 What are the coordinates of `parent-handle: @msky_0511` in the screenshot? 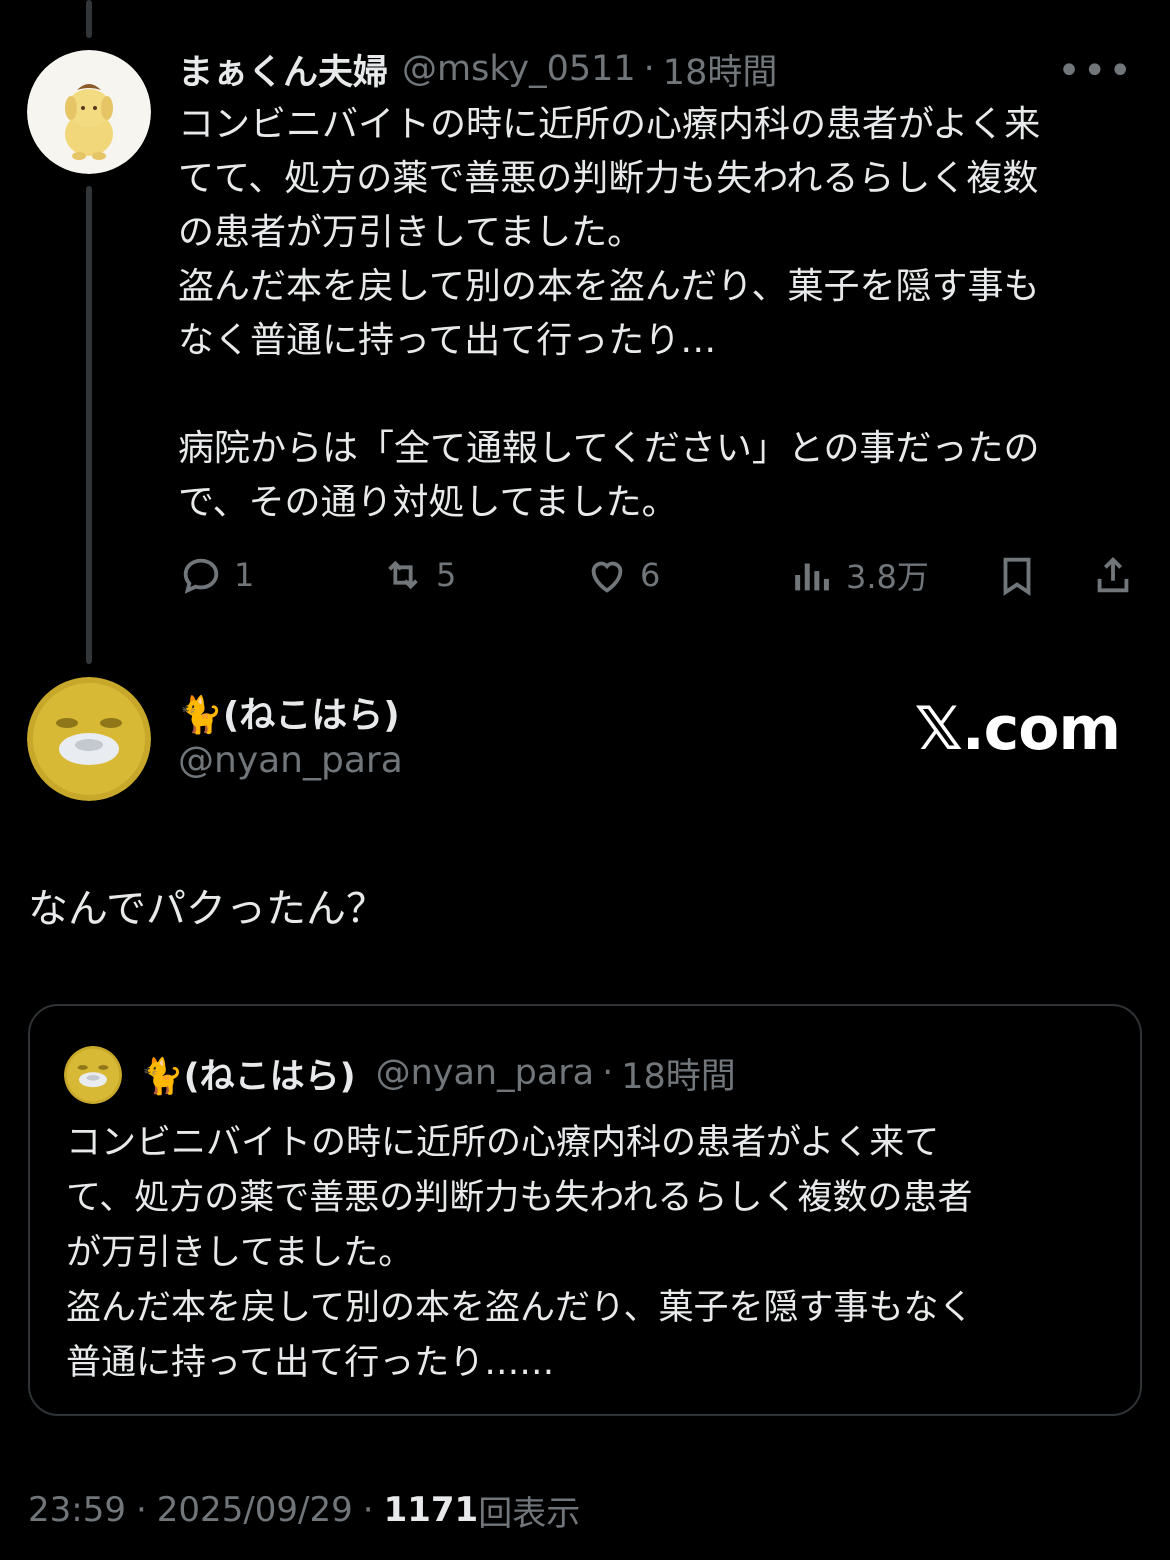 It's located at (519, 69).